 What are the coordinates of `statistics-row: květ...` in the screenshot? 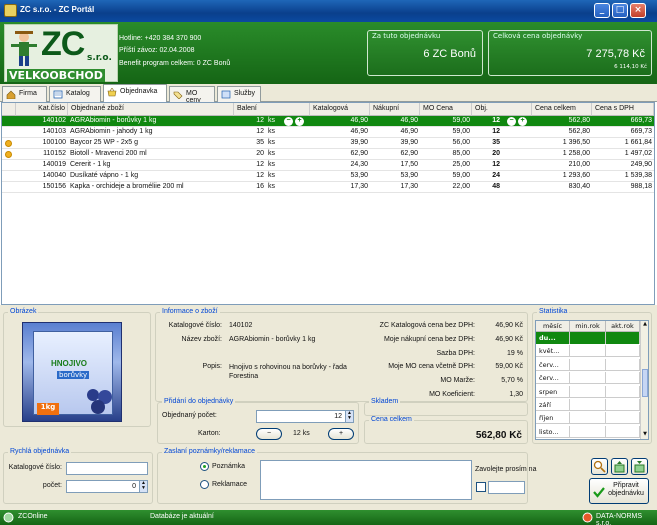 It's located at (588, 351).